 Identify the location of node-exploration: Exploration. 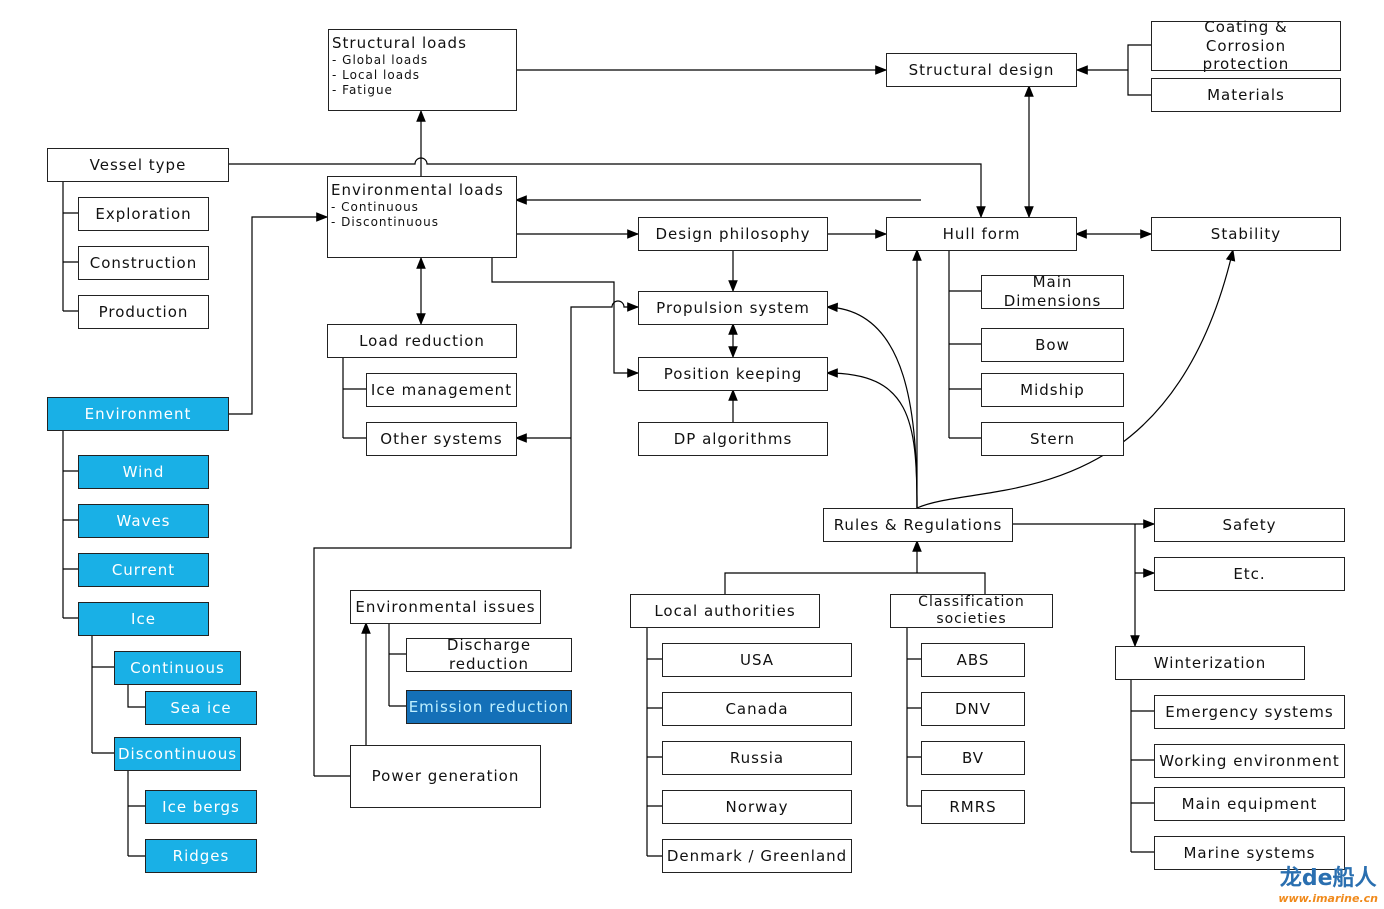
(143, 214).